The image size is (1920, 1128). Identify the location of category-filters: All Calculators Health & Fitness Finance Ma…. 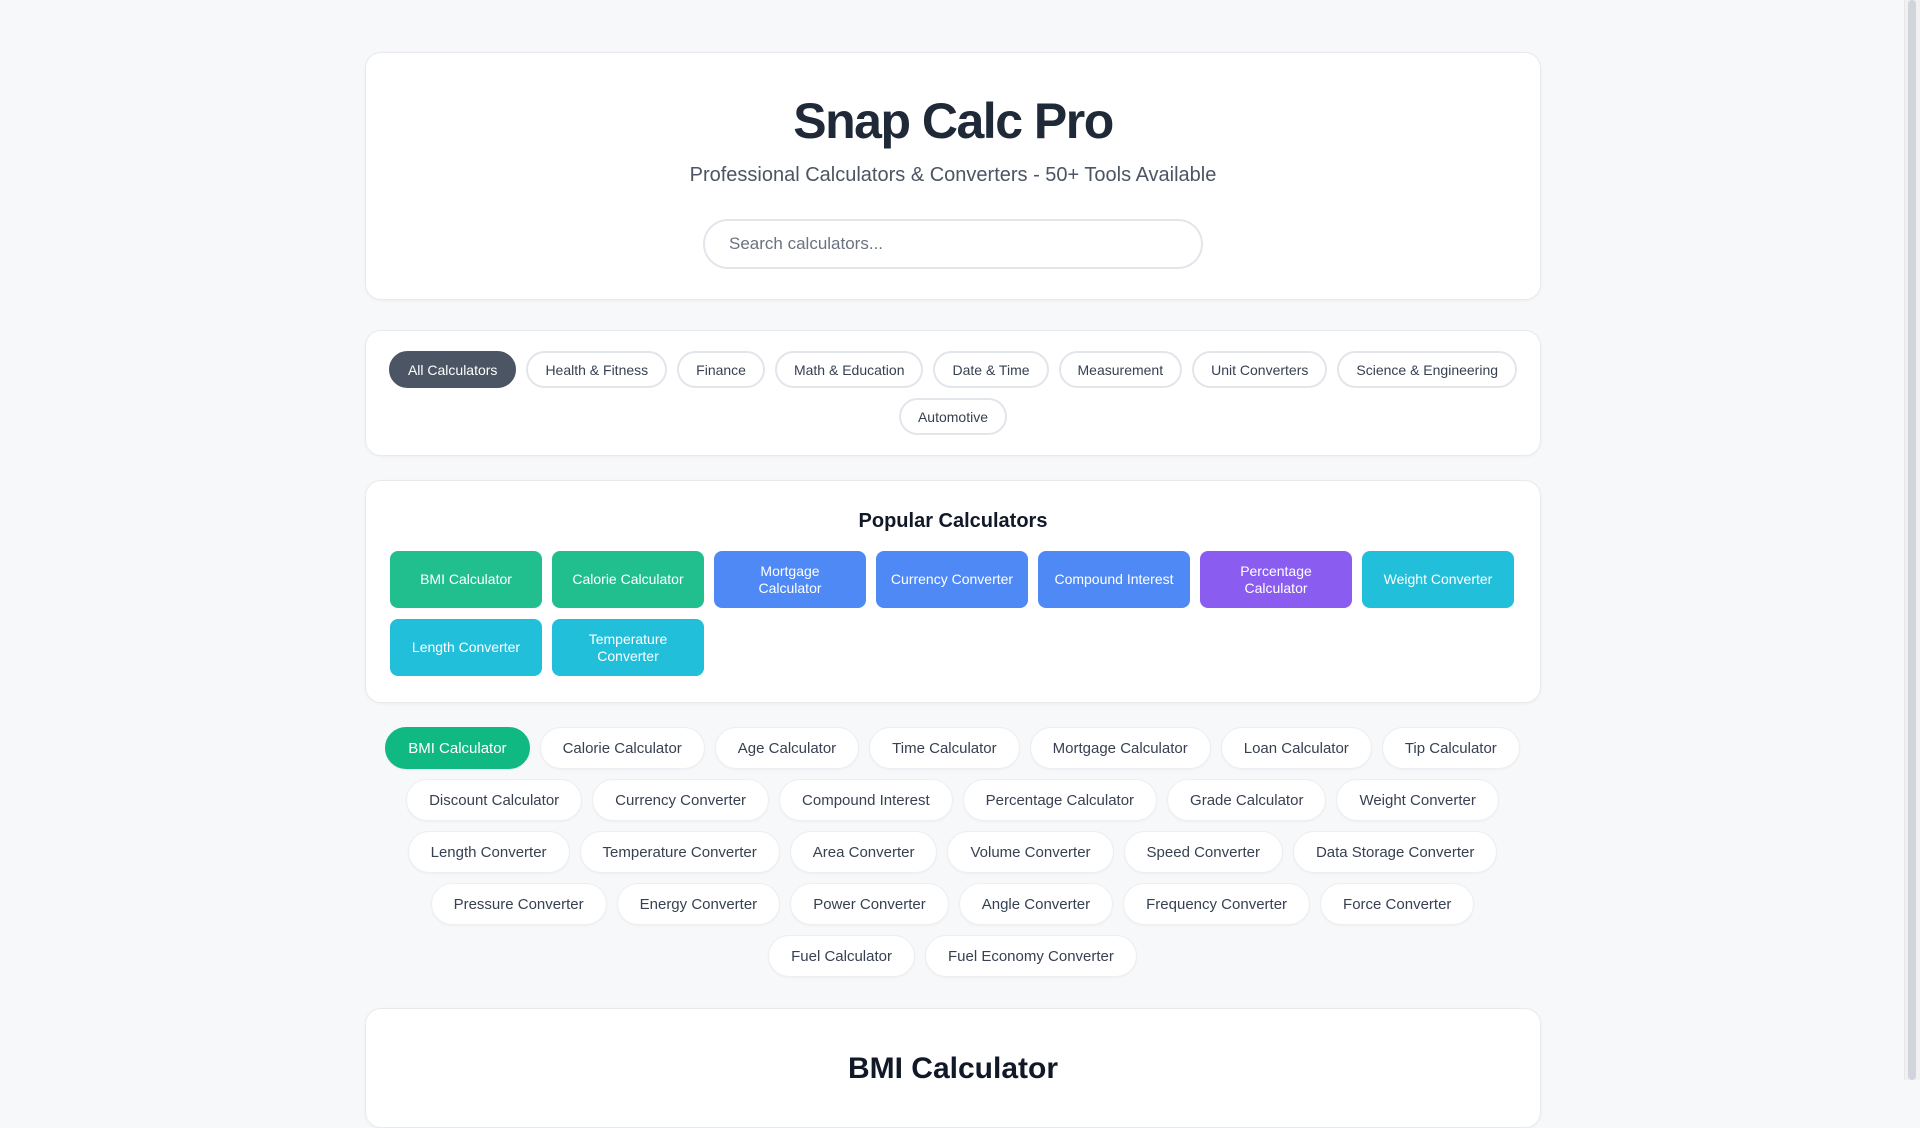
(953, 393).